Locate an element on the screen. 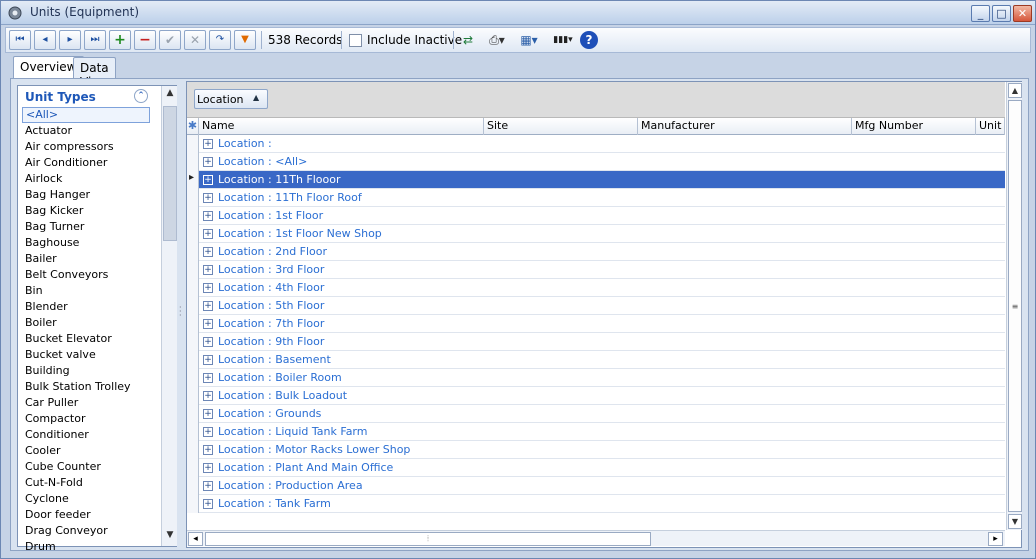  unit-type-item: Bag Turner is located at coordinates (86, 227).